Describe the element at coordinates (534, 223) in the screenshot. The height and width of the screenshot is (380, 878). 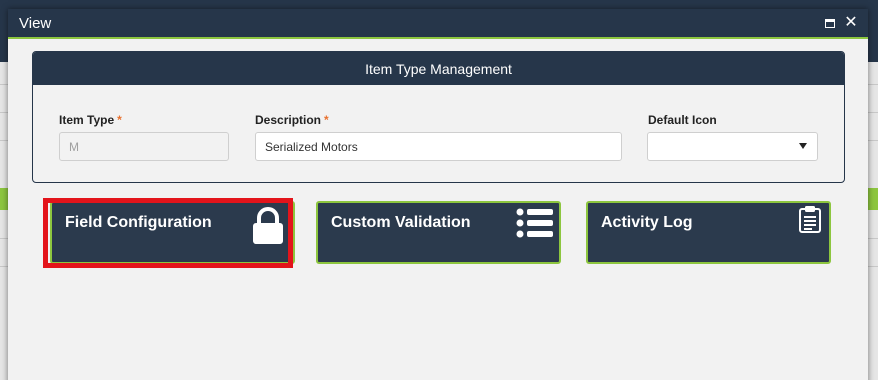
I see `list-icon` at that location.